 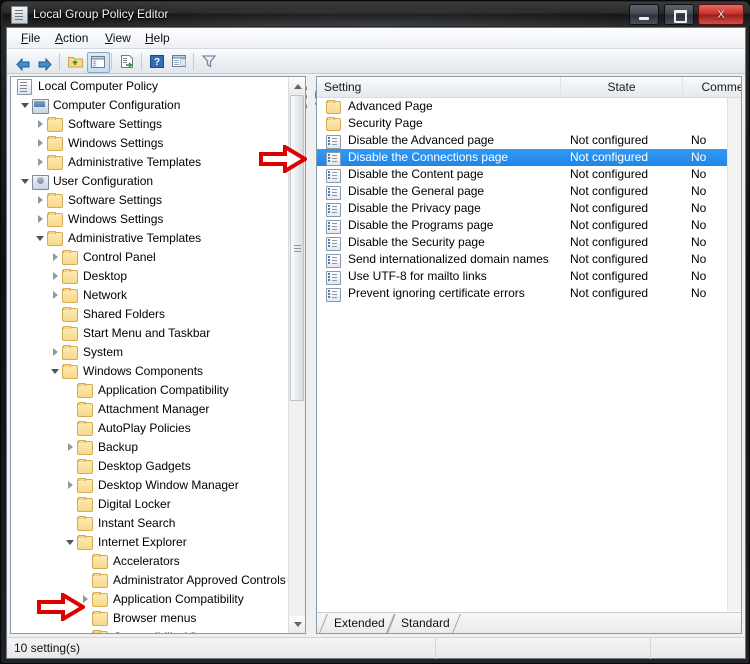 What do you see at coordinates (179, 61) in the screenshot?
I see `show-hide-action-pane-button` at bounding box center [179, 61].